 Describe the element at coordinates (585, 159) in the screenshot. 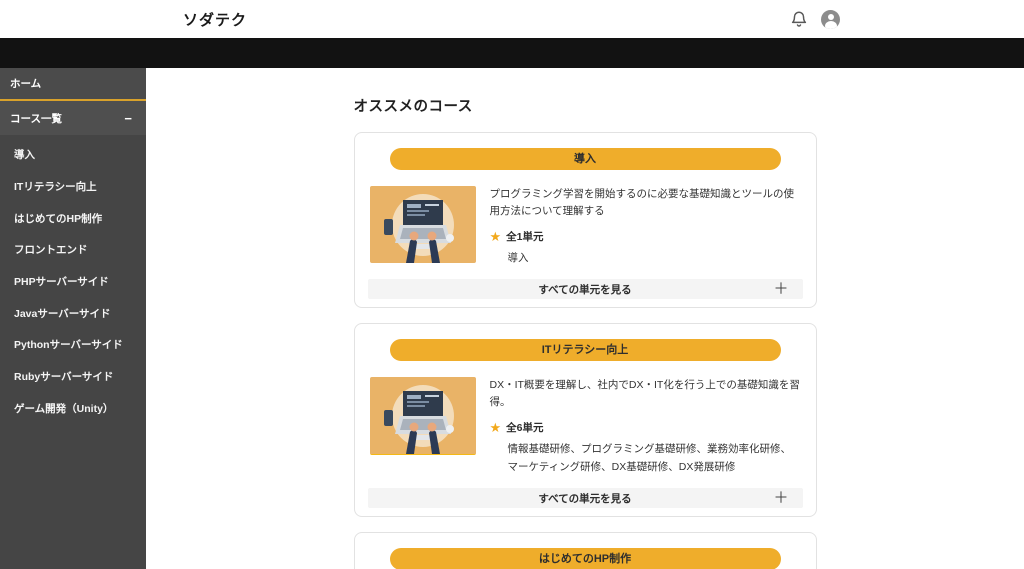

I see `course-title-button: 導入` at that location.